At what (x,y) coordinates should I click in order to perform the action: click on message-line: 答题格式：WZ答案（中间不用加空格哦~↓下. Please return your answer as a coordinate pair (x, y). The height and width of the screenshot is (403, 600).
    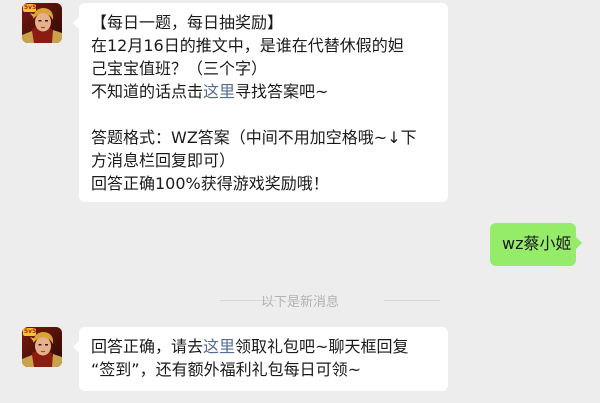
    Looking at the image, I should click on (254, 137).